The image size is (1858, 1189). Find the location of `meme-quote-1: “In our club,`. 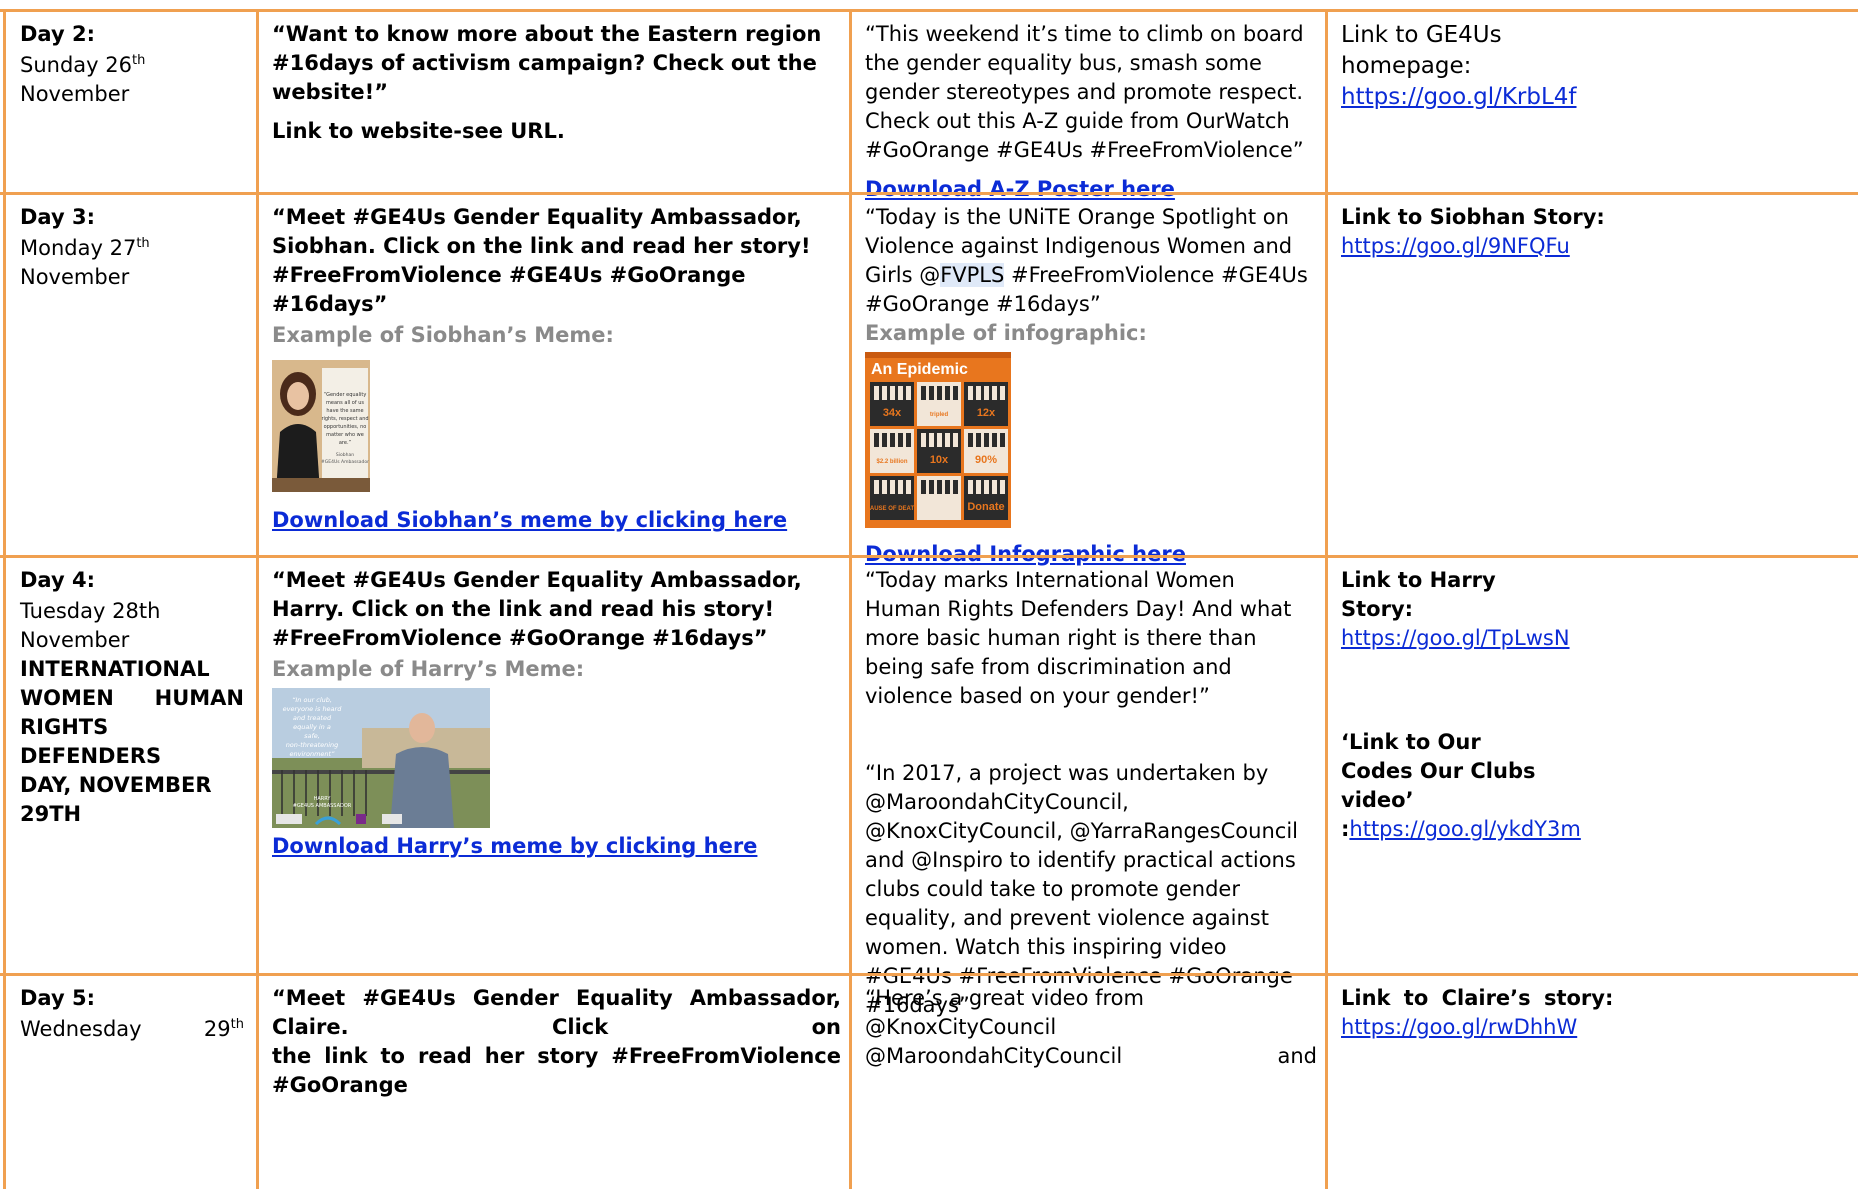

meme-quote-1: “In our club, is located at coordinates (312, 700).